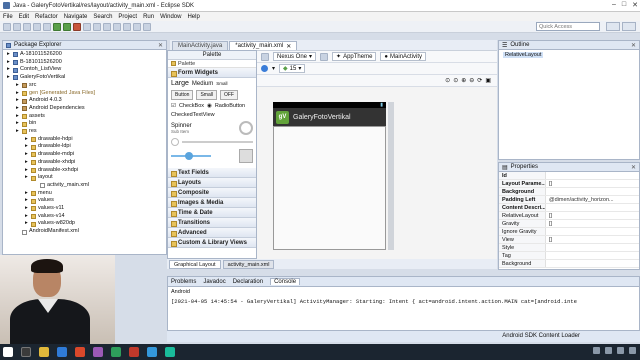  I want to click on tree-item: ▸ drawable-mdpi, so click(84, 155).